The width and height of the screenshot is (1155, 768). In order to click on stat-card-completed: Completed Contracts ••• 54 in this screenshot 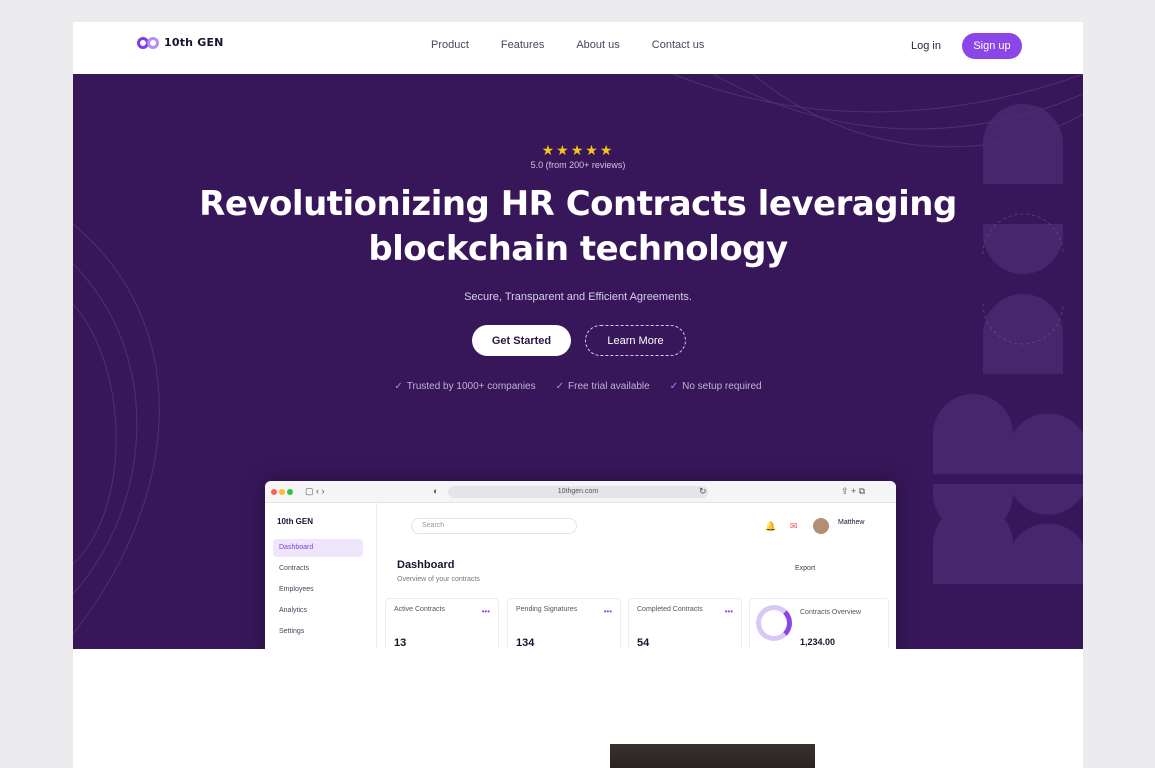, I will do `click(685, 623)`.